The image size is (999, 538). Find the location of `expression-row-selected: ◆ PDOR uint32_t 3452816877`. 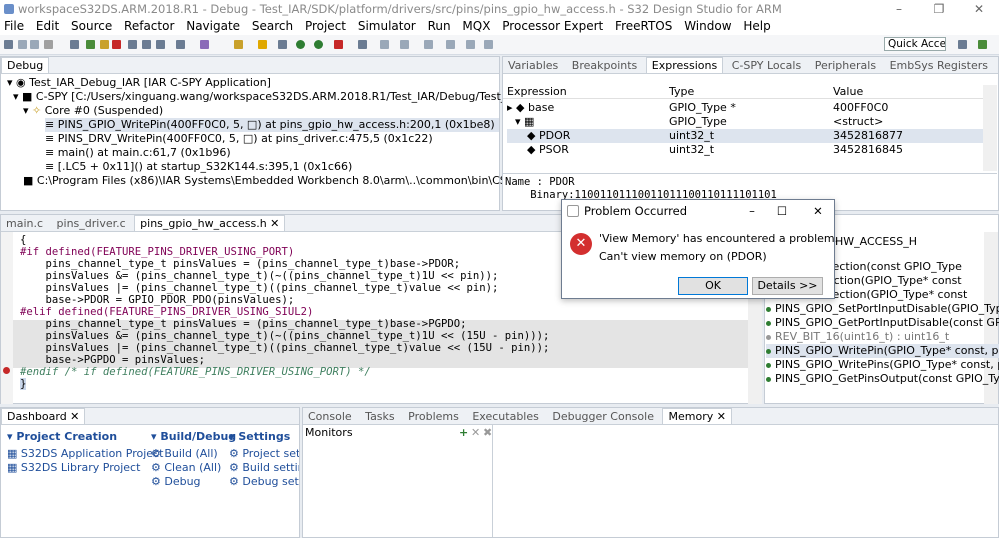

expression-row-selected: ◆ PDOR uint32_t 3452816877 is located at coordinates (745, 136).